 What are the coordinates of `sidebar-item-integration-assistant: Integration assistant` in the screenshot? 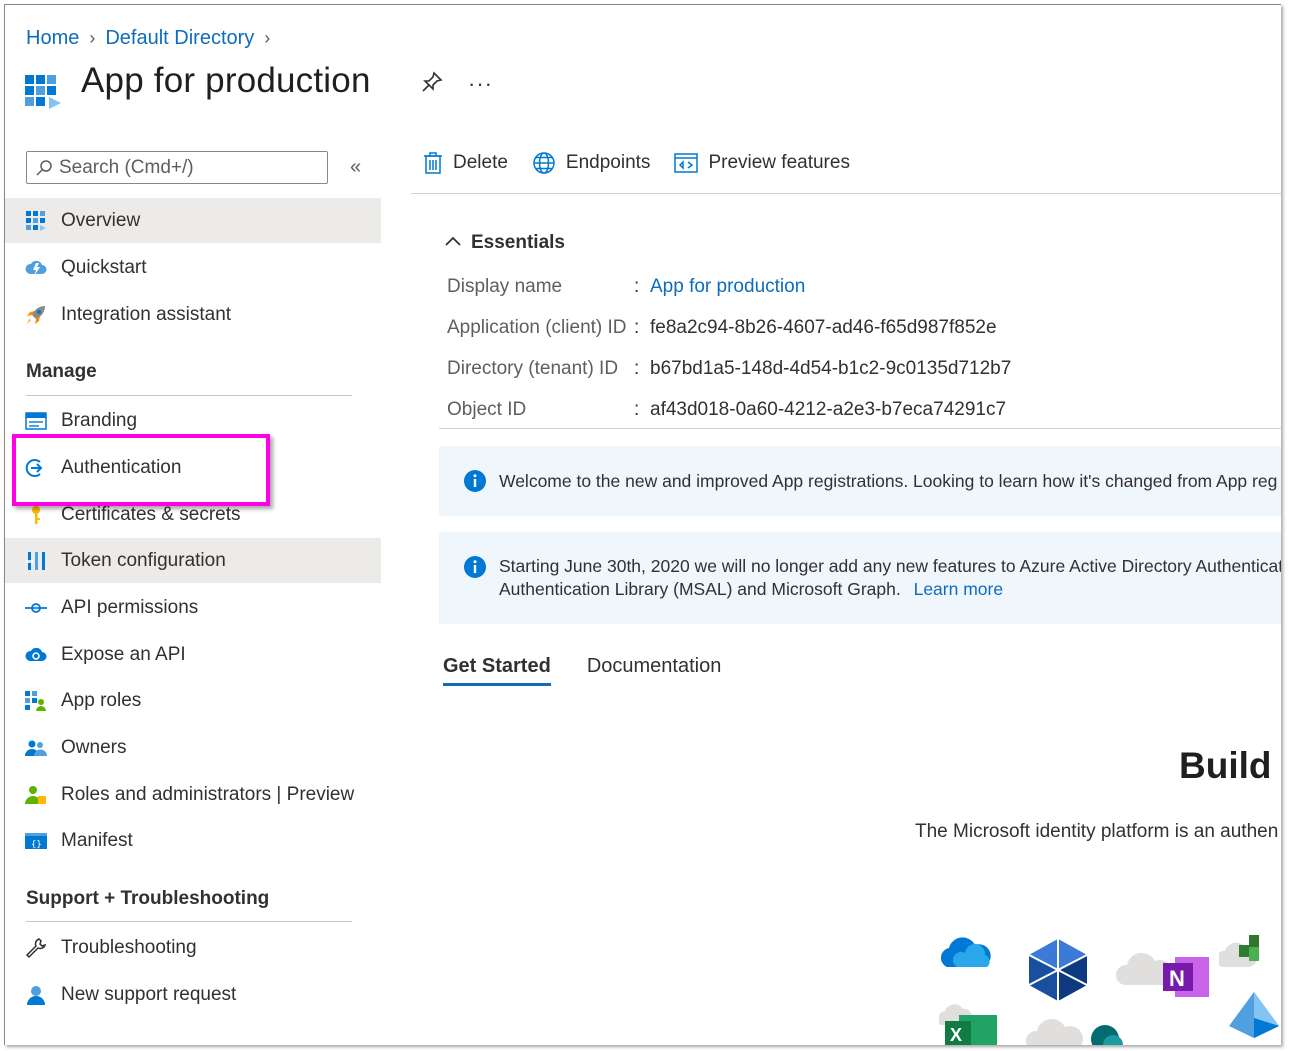 It's located at (193, 314).